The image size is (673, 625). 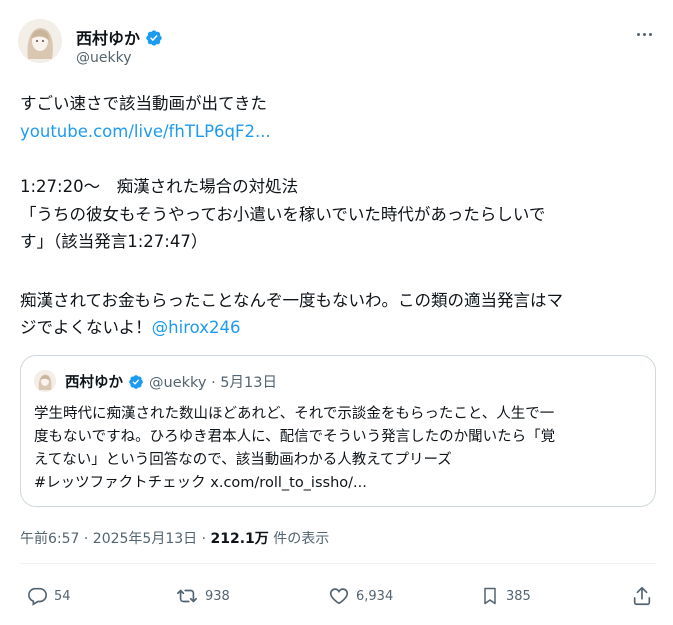 What do you see at coordinates (120, 483) in the screenshot?
I see `quote-hashtag: #レッツファクトチェック` at bounding box center [120, 483].